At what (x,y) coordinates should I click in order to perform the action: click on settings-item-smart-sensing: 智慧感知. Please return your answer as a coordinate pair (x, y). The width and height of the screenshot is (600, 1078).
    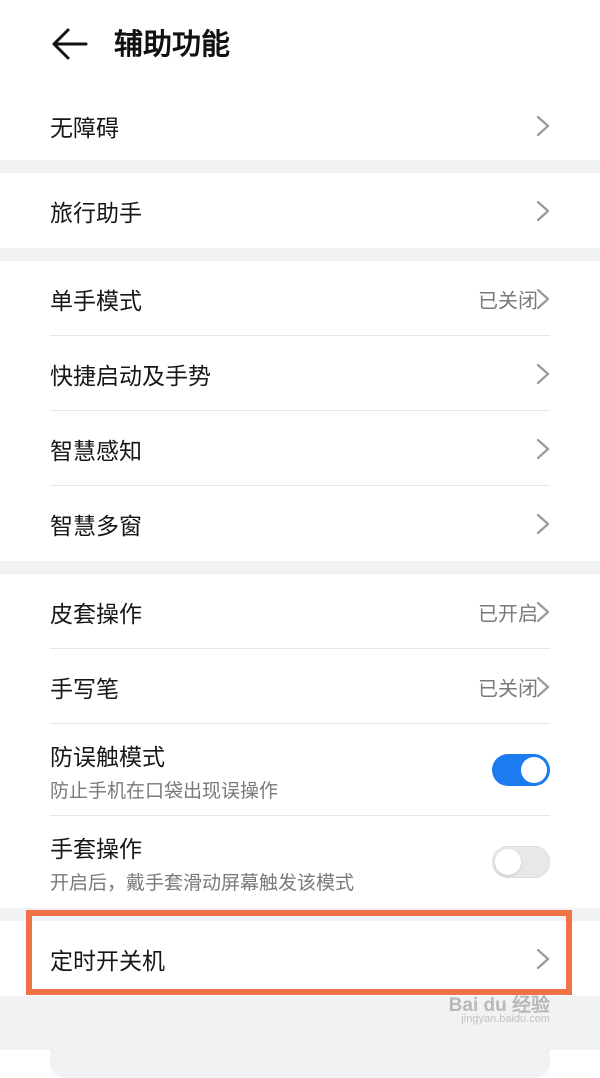
    Looking at the image, I should click on (300, 448).